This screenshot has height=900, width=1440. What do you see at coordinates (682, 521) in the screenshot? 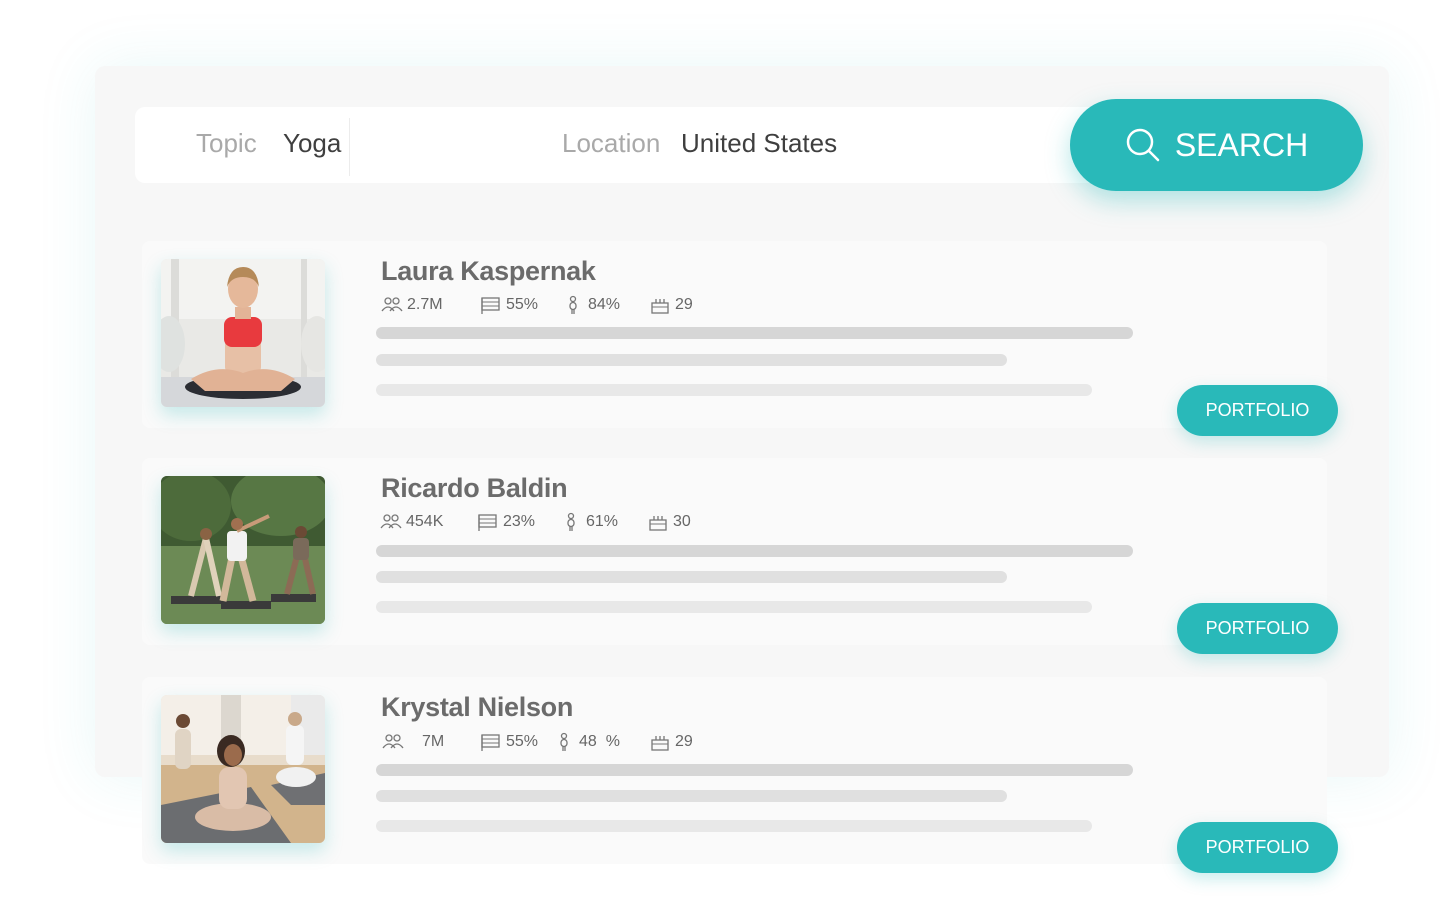
I see `age-value: 30` at bounding box center [682, 521].